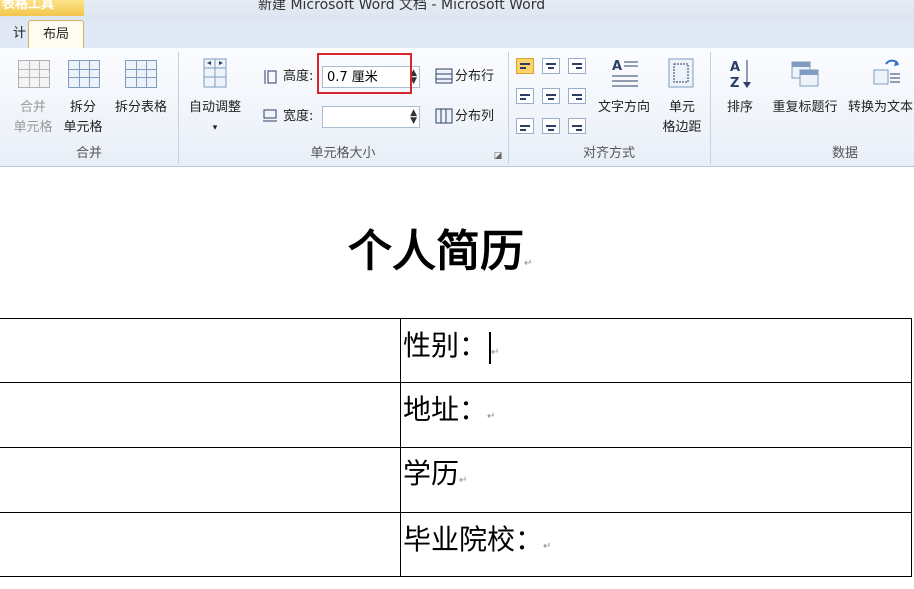  I want to click on data-group-label: 数据, so click(844, 153).